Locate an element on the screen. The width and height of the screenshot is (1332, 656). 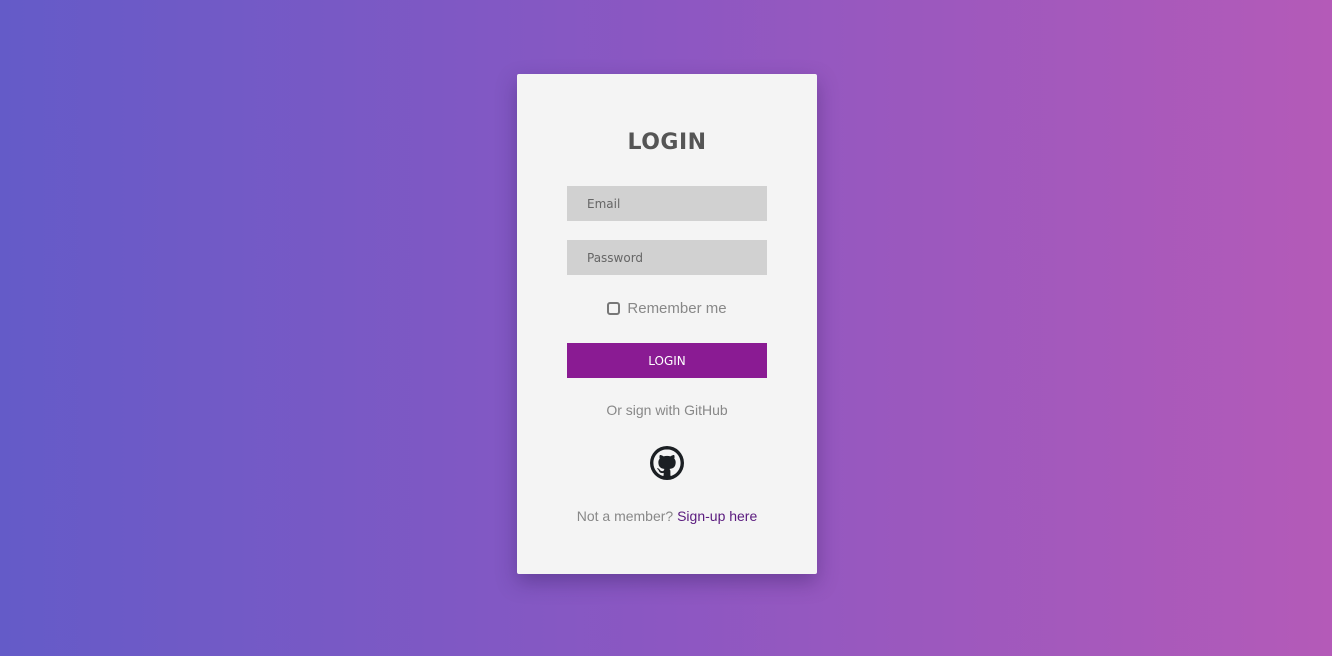
not-member-text: Not a member? is located at coordinates (625, 516).